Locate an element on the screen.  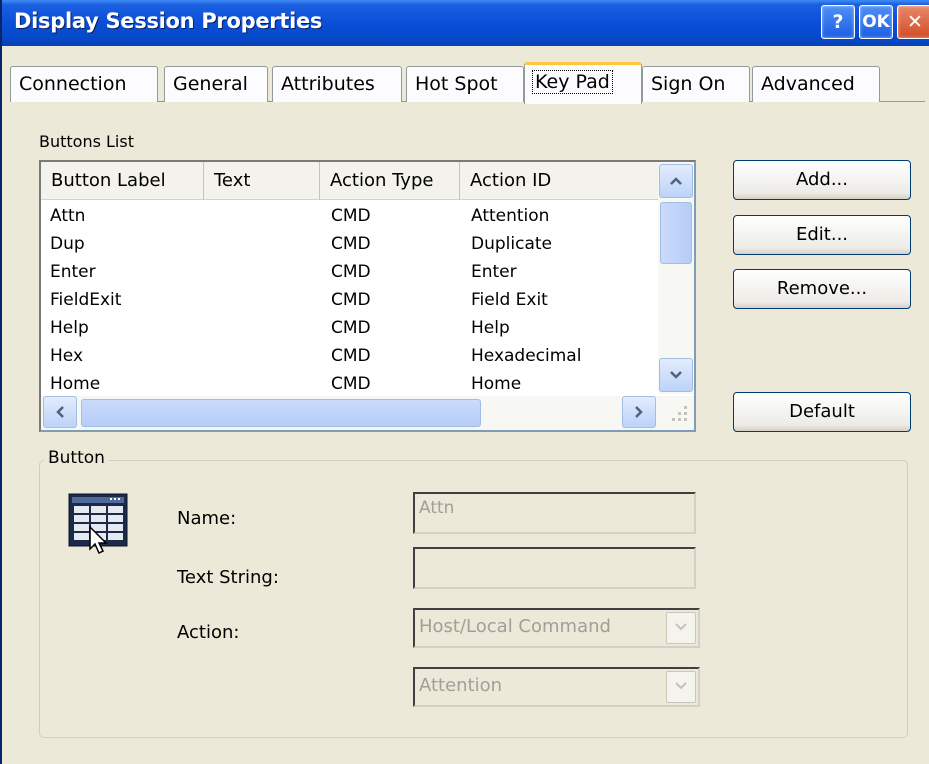
chevron-up-icon is located at coordinates (676, 181).